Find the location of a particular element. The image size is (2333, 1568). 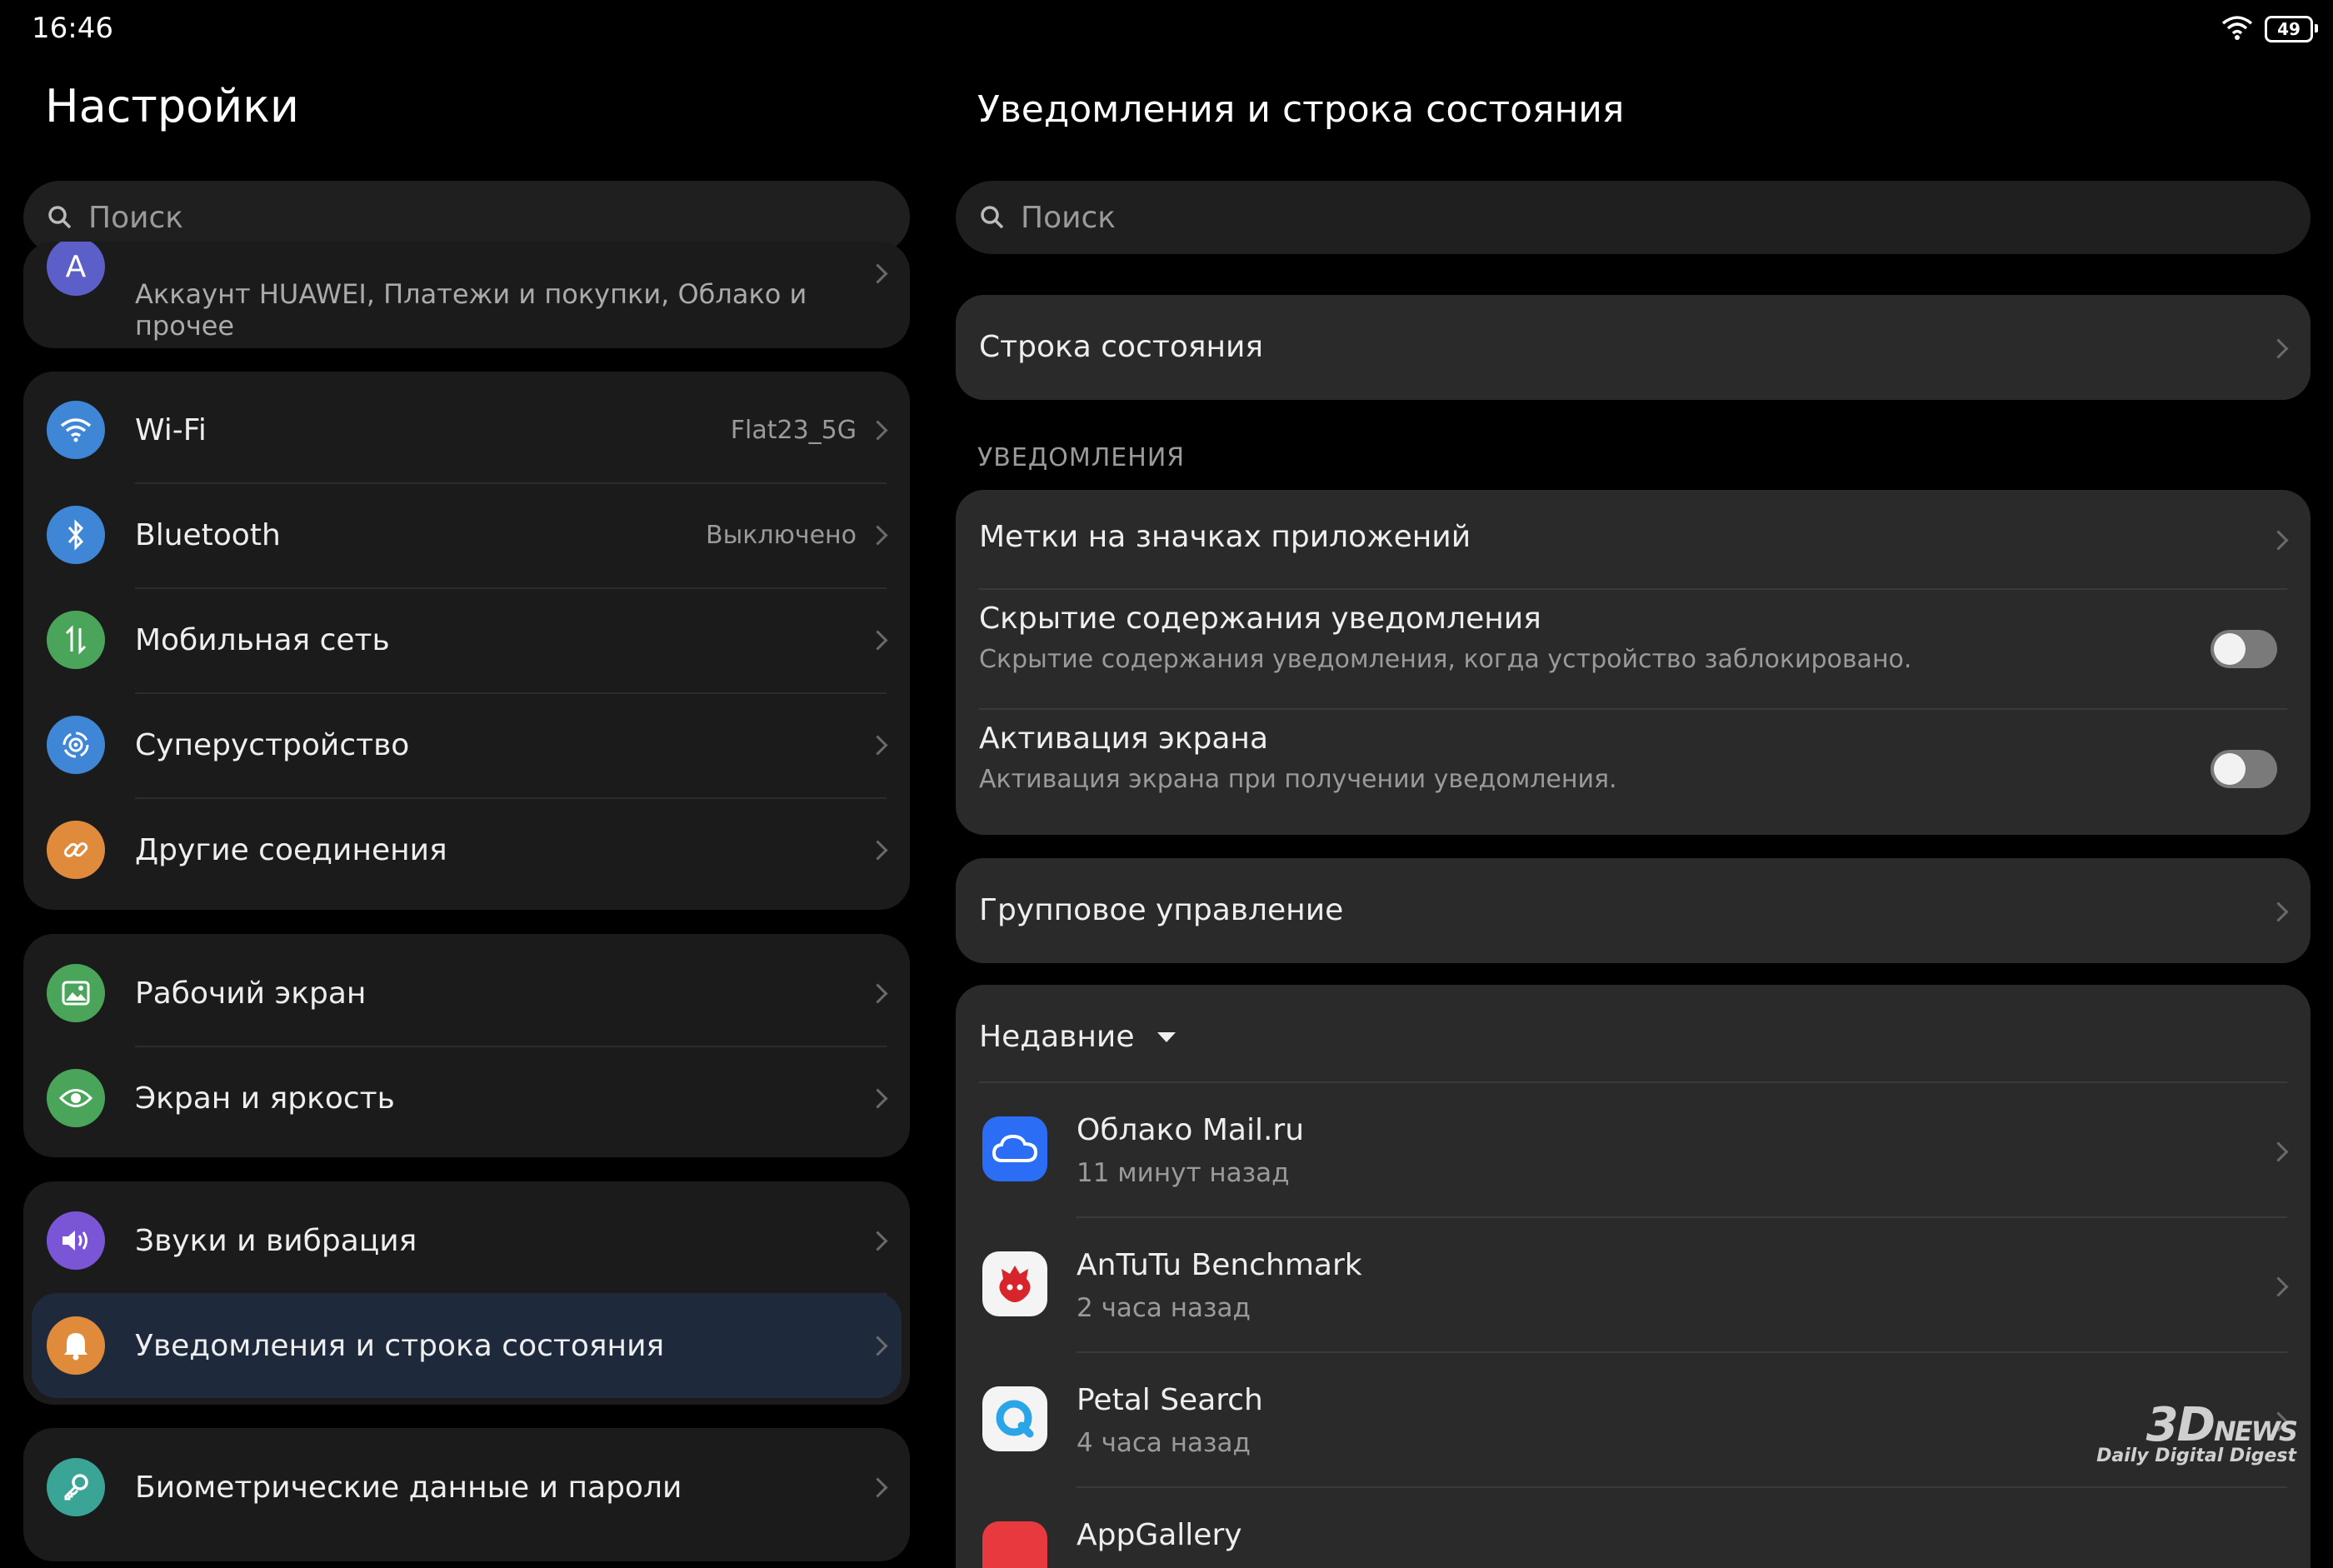

app-badges-row: Метки на значках приложений is located at coordinates (1633, 539).